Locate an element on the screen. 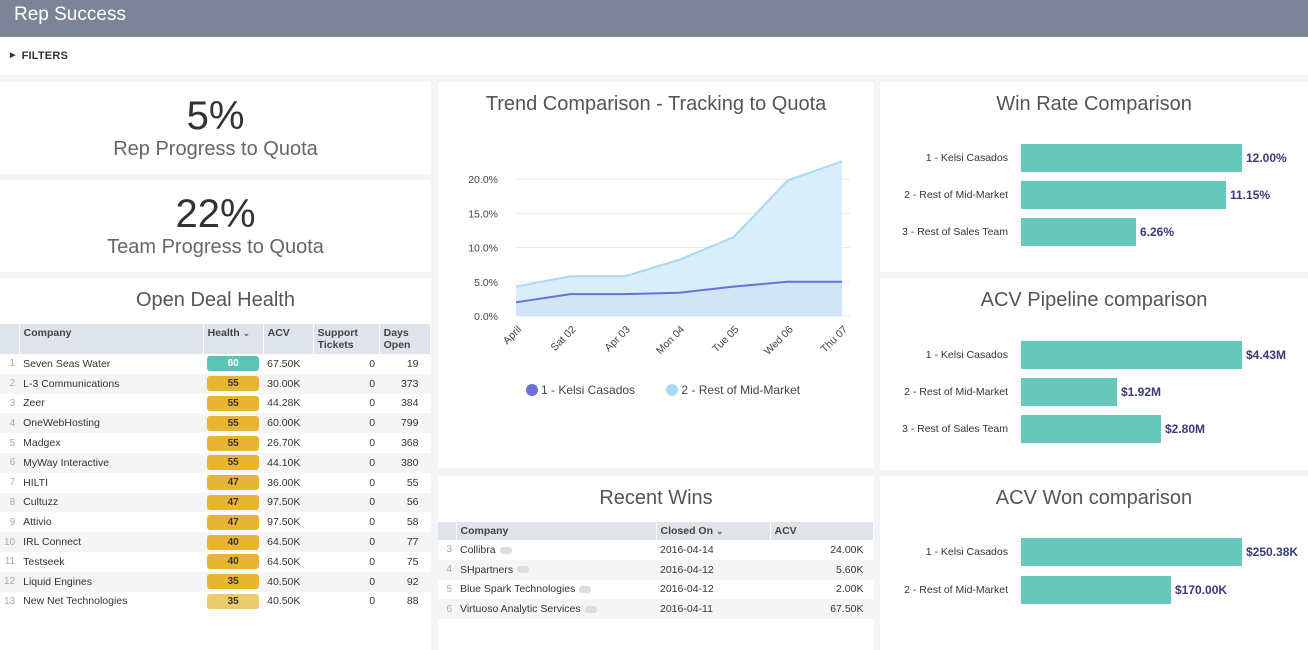  bar-row: 2 - Rest of Mid-Market $170.00K is located at coordinates (1094, 590).